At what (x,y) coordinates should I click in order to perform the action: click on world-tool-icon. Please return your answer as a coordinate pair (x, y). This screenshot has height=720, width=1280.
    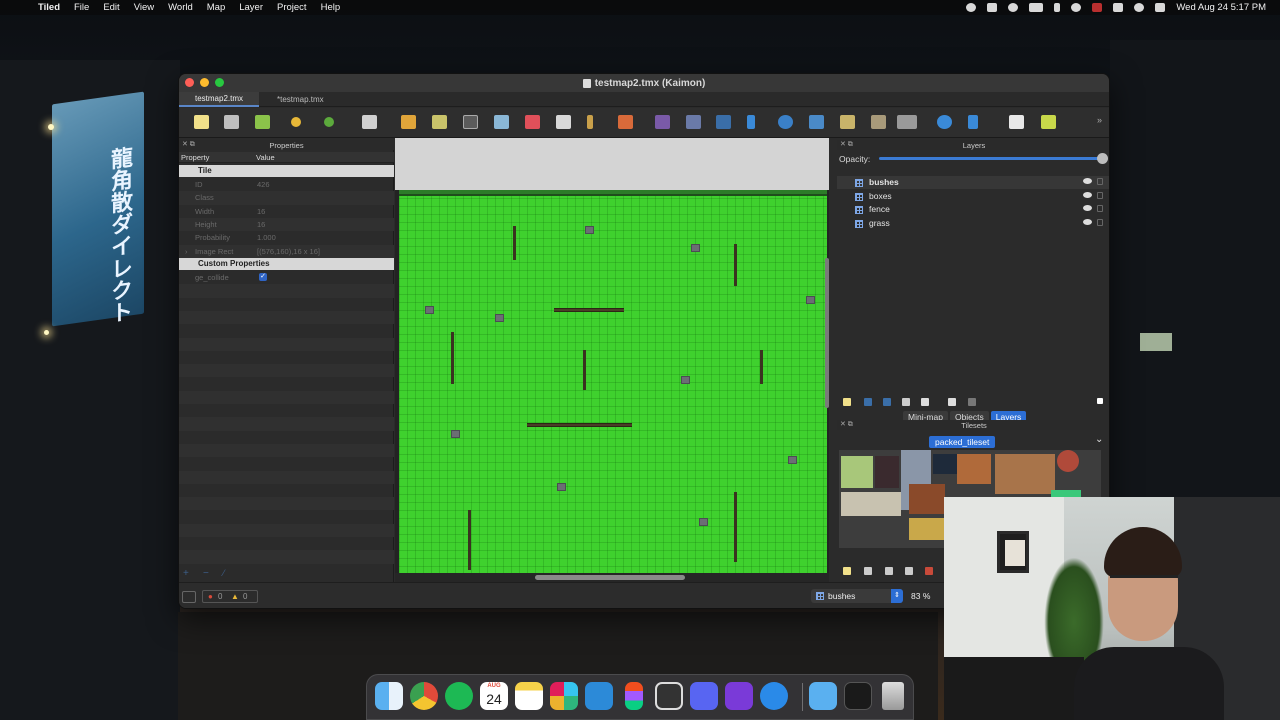
    Looking at the image, I should click on (944, 122).